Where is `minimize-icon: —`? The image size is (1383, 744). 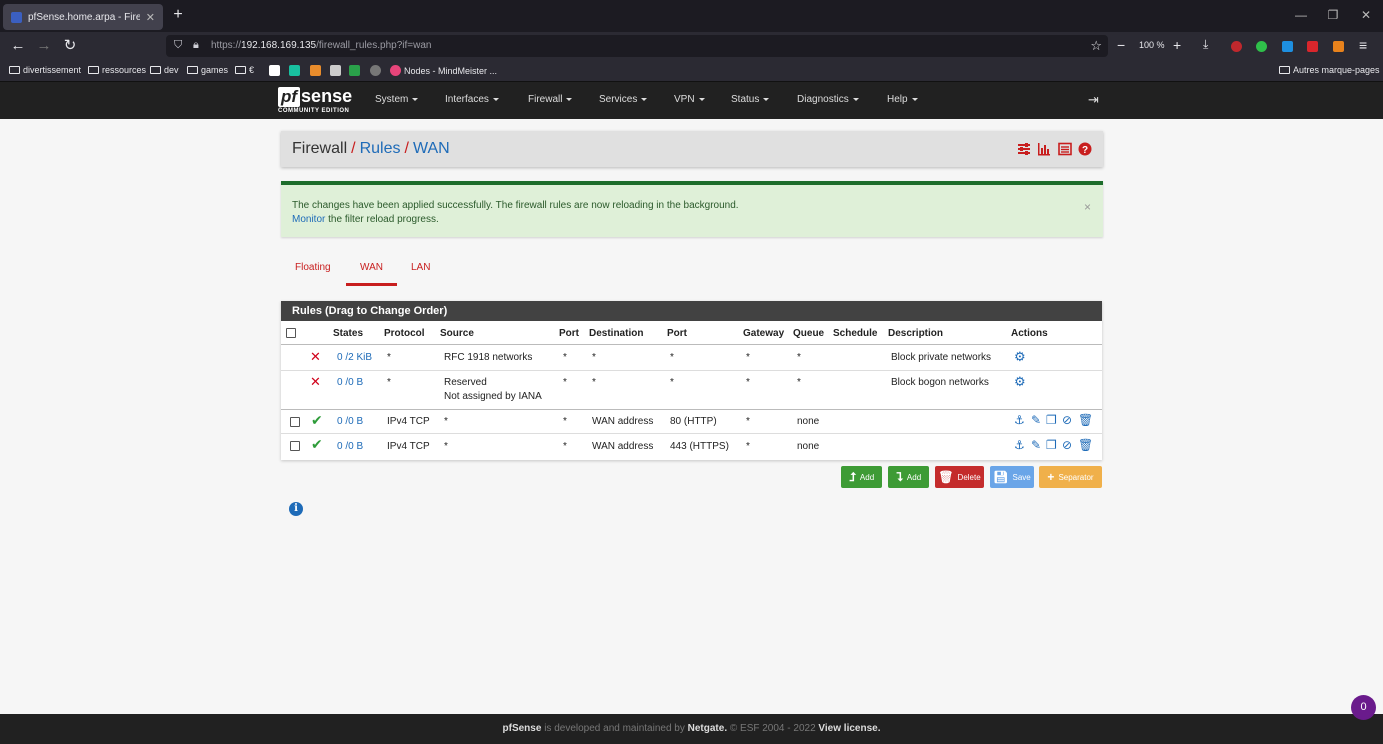
minimize-icon: — is located at coordinates (1301, 15).